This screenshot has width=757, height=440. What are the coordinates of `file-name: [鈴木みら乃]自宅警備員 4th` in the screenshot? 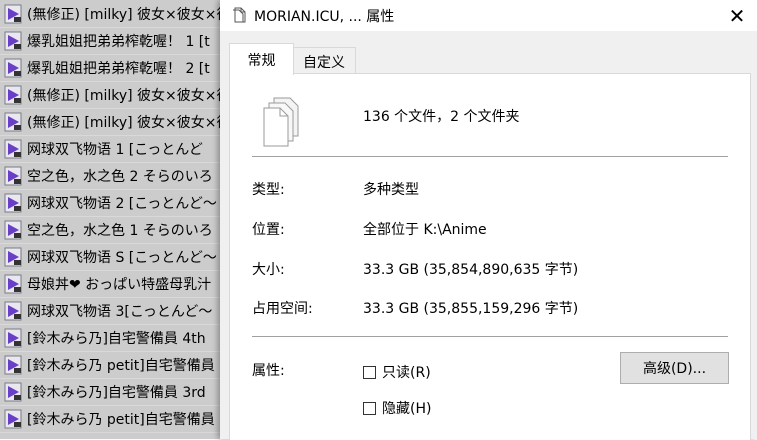 It's located at (116, 338).